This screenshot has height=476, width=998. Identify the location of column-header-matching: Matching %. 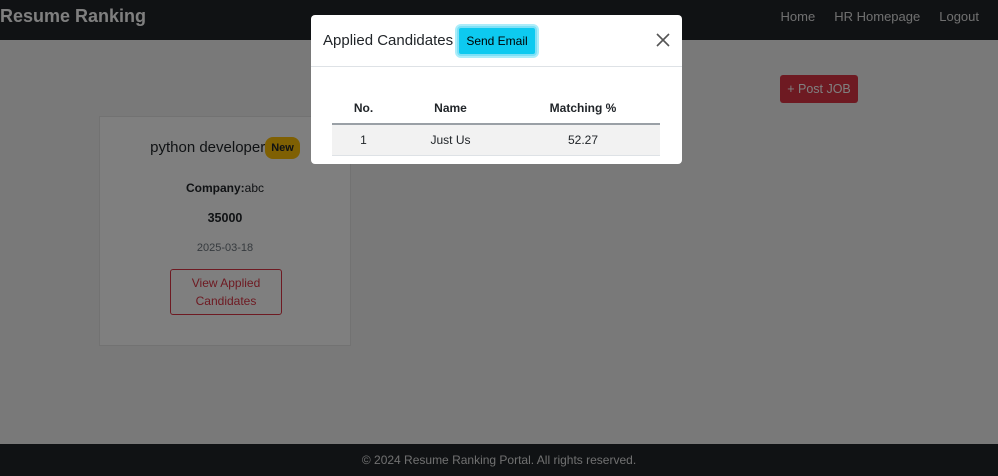
(583, 109).